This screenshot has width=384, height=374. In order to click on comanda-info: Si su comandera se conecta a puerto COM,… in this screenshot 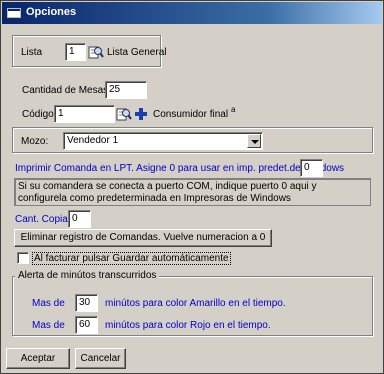, I will do `click(192, 192)`.